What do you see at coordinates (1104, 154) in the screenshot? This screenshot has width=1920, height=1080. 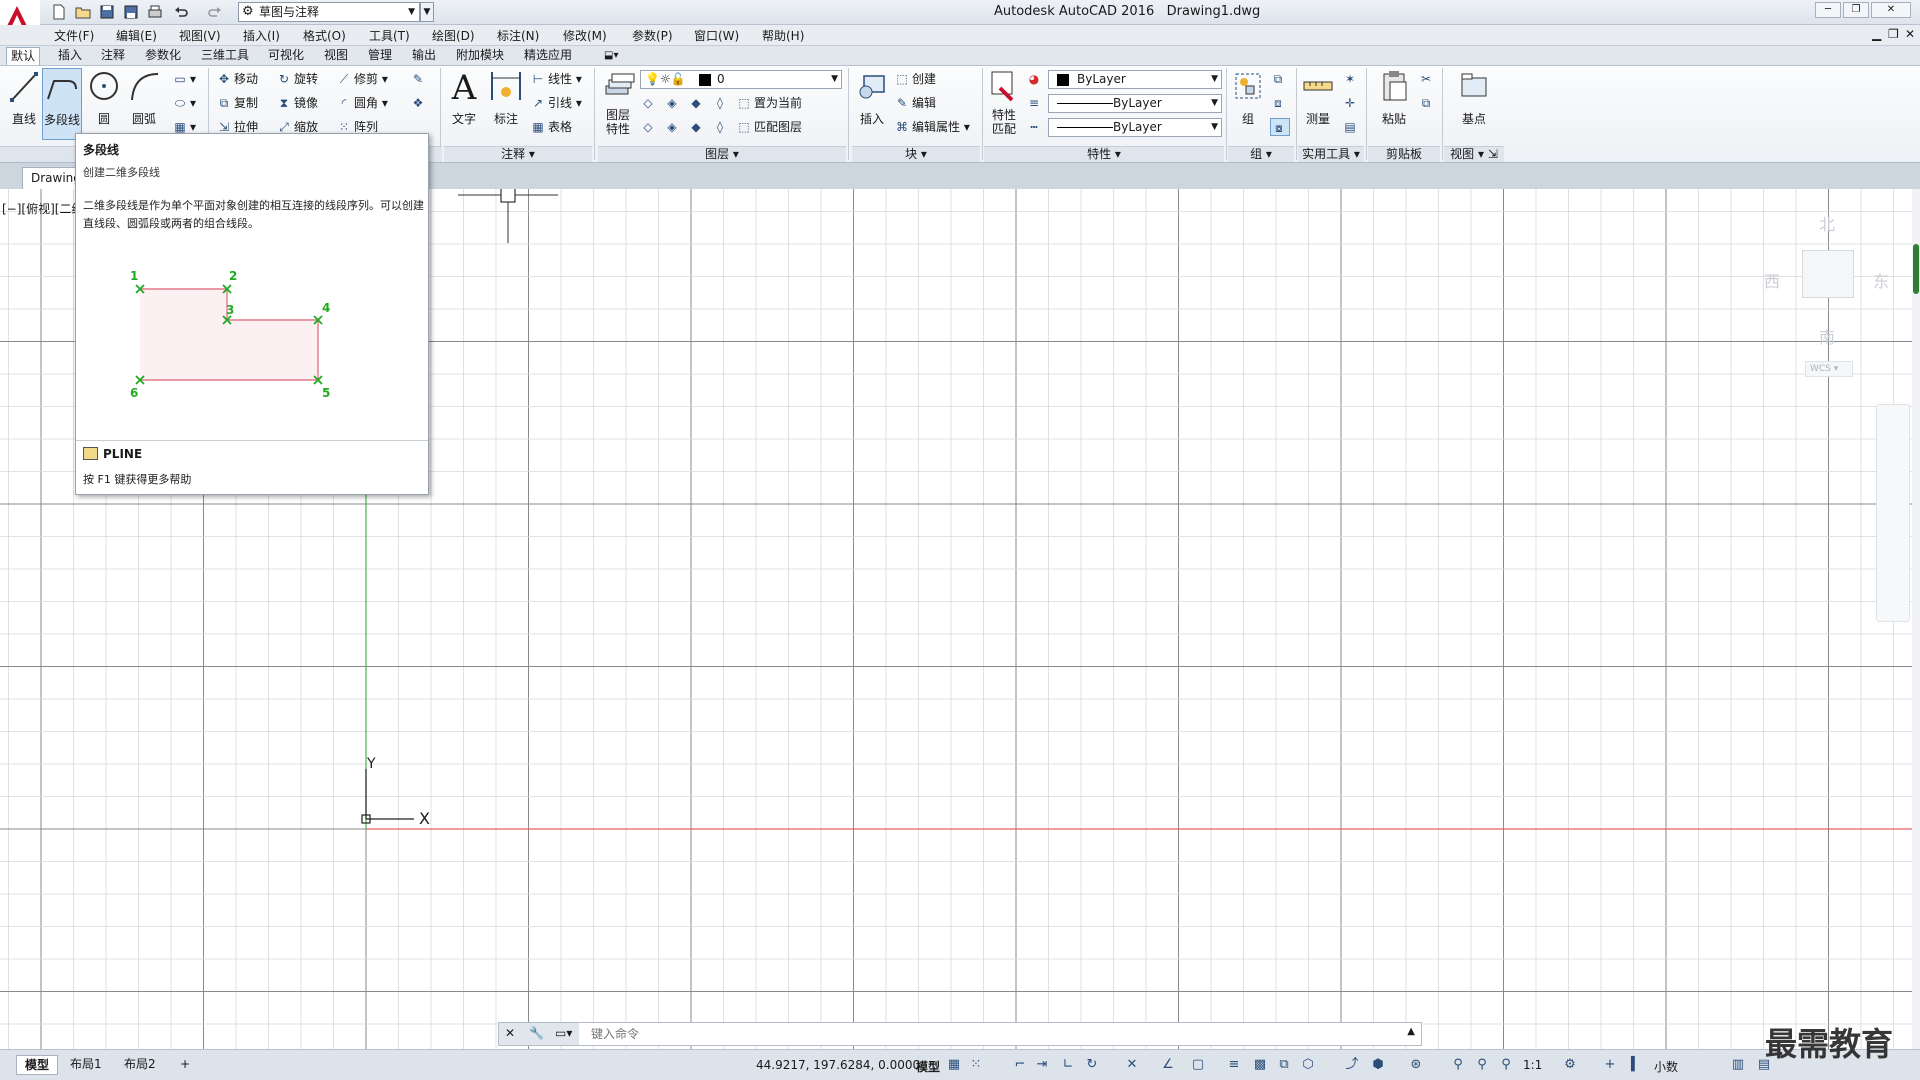 I see `properties-panel-footer: 特性 ▾` at bounding box center [1104, 154].